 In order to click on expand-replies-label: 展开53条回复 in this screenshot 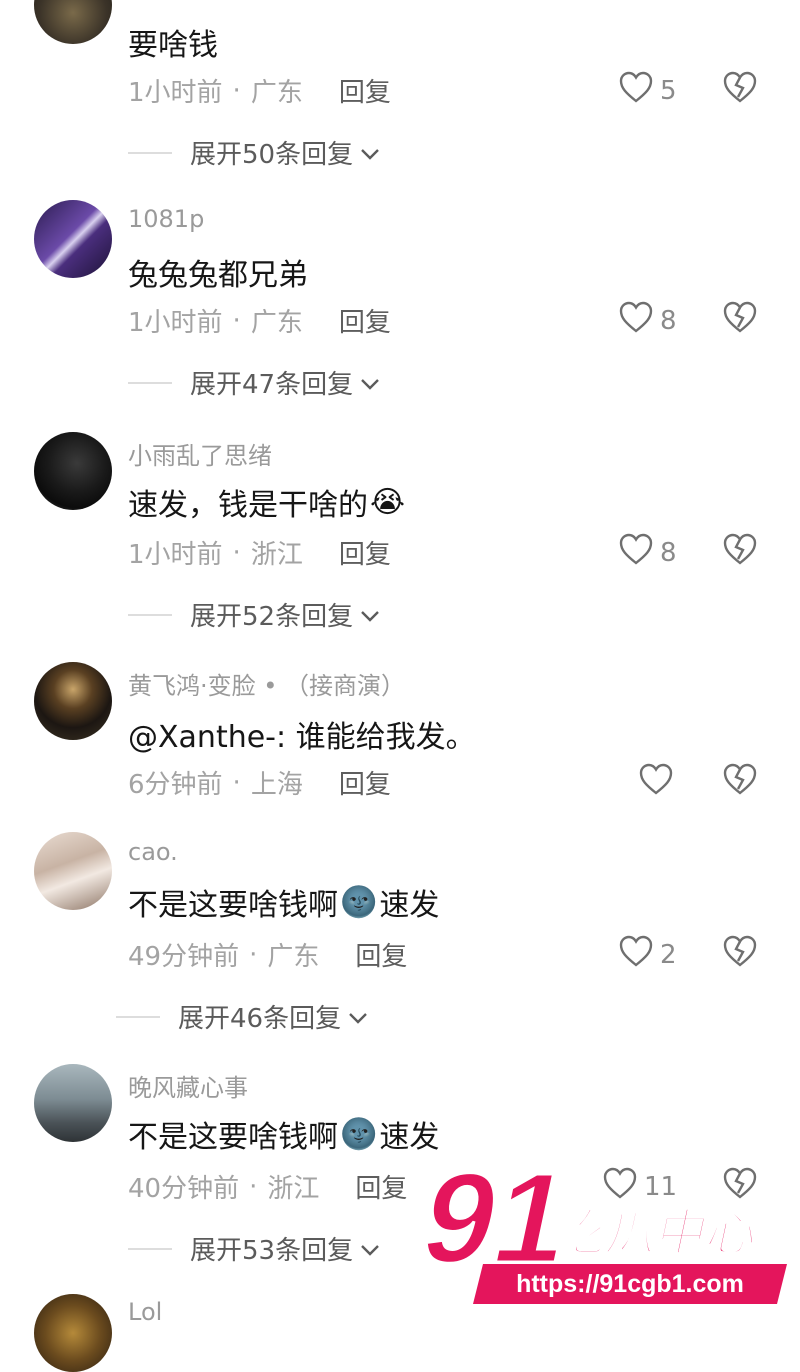, I will do `click(272, 1251)`.